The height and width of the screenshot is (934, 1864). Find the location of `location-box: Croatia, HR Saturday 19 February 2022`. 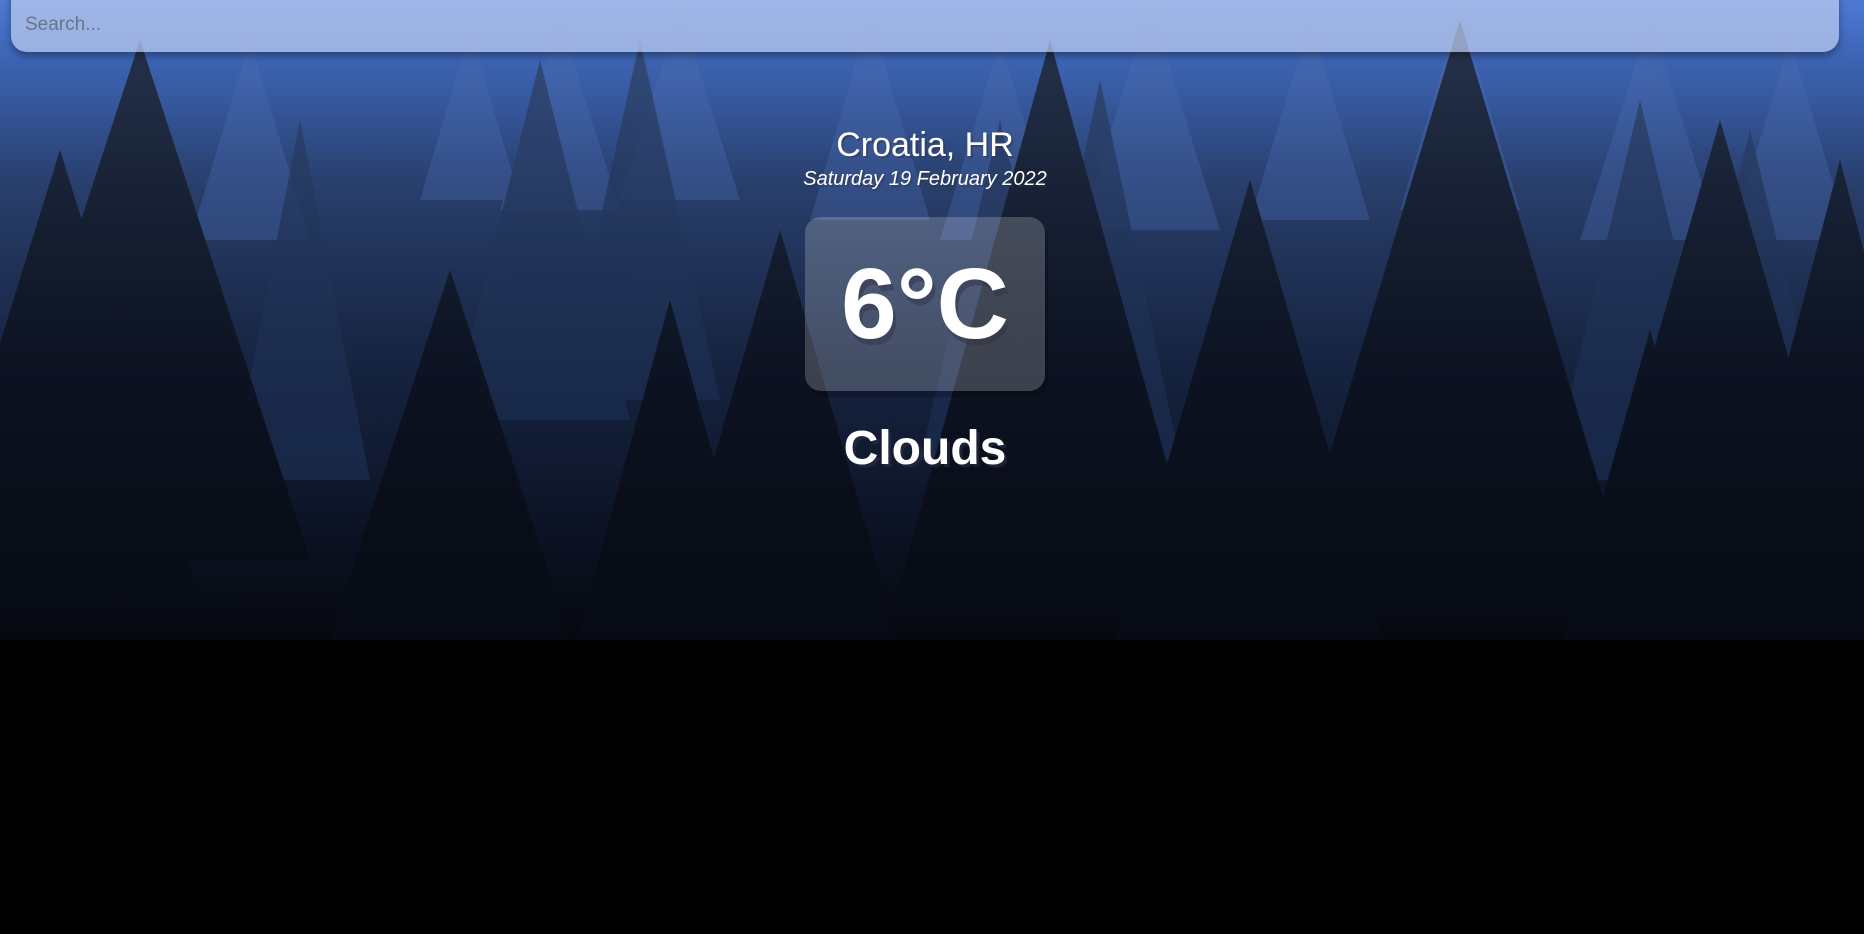

location-box: Croatia, HR Saturday 19 February 2022 is located at coordinates (925, 158).